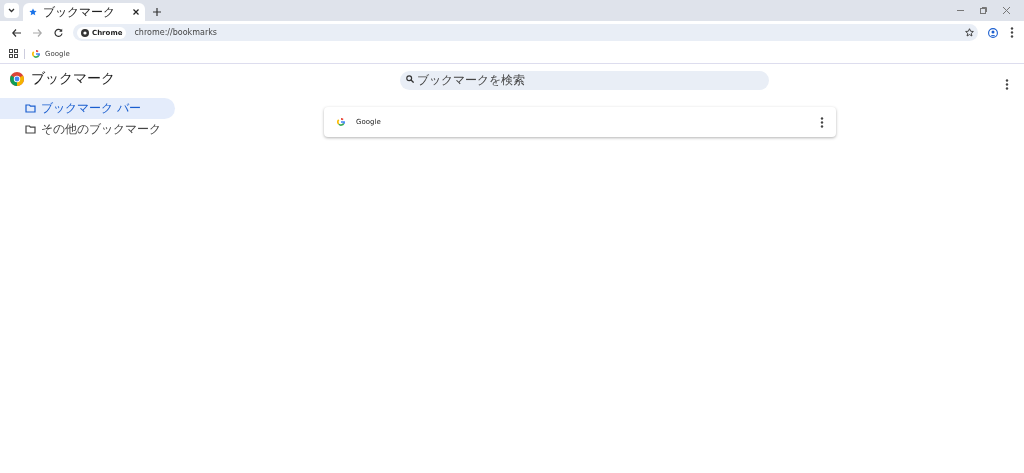  I want to click on sidebar-item: ブックマーク バー, so click(87, 108).